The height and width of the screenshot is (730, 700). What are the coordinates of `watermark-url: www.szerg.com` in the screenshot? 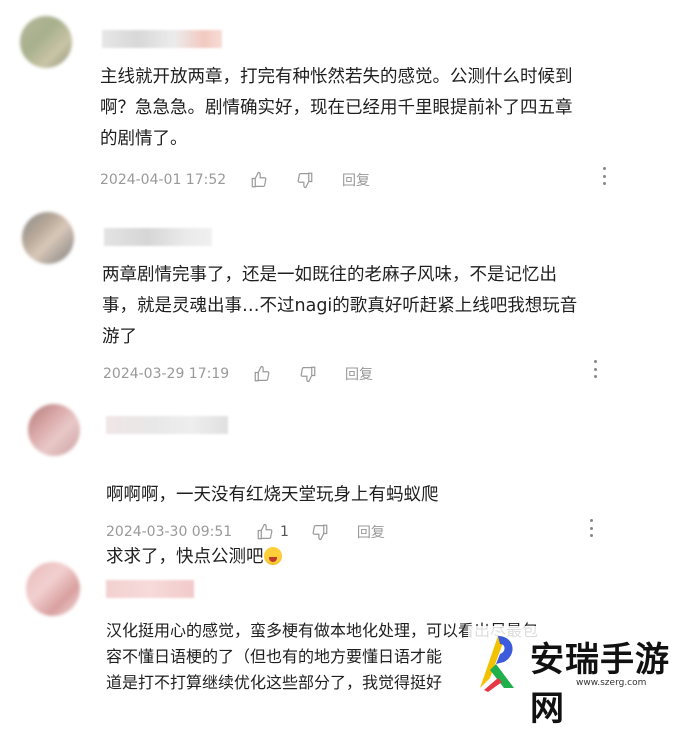 It's located at (611, 683).